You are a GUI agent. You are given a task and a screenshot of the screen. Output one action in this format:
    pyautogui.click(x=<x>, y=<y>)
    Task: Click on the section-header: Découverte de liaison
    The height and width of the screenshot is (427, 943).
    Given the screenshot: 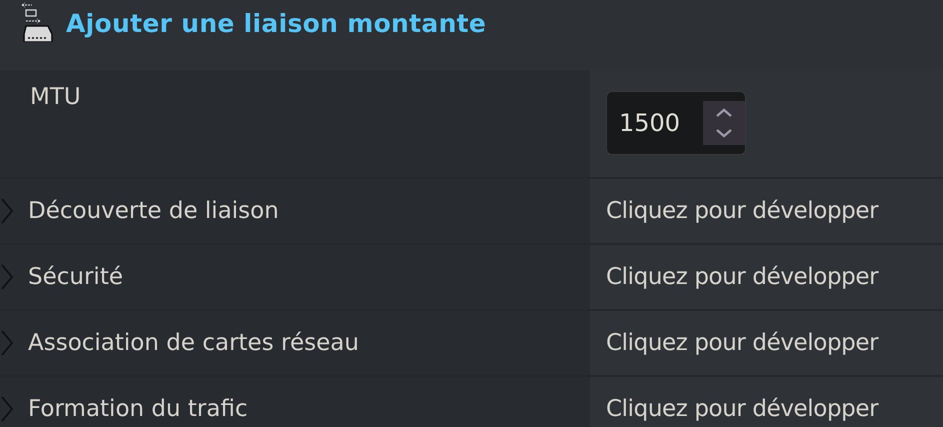 What is the action you would take?
    pyautogui.click(x=295, y=211)
    